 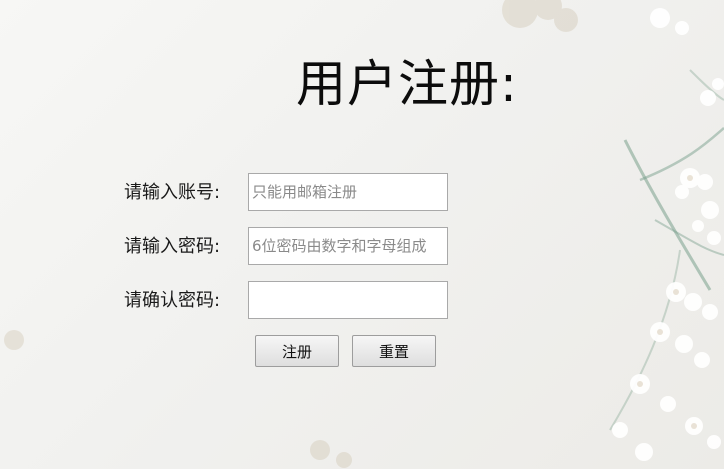 What do you see at coordinates (172, 246) in the screenshot?
I see `password-label: 请输入密码:` at bounding box center [172, 246].